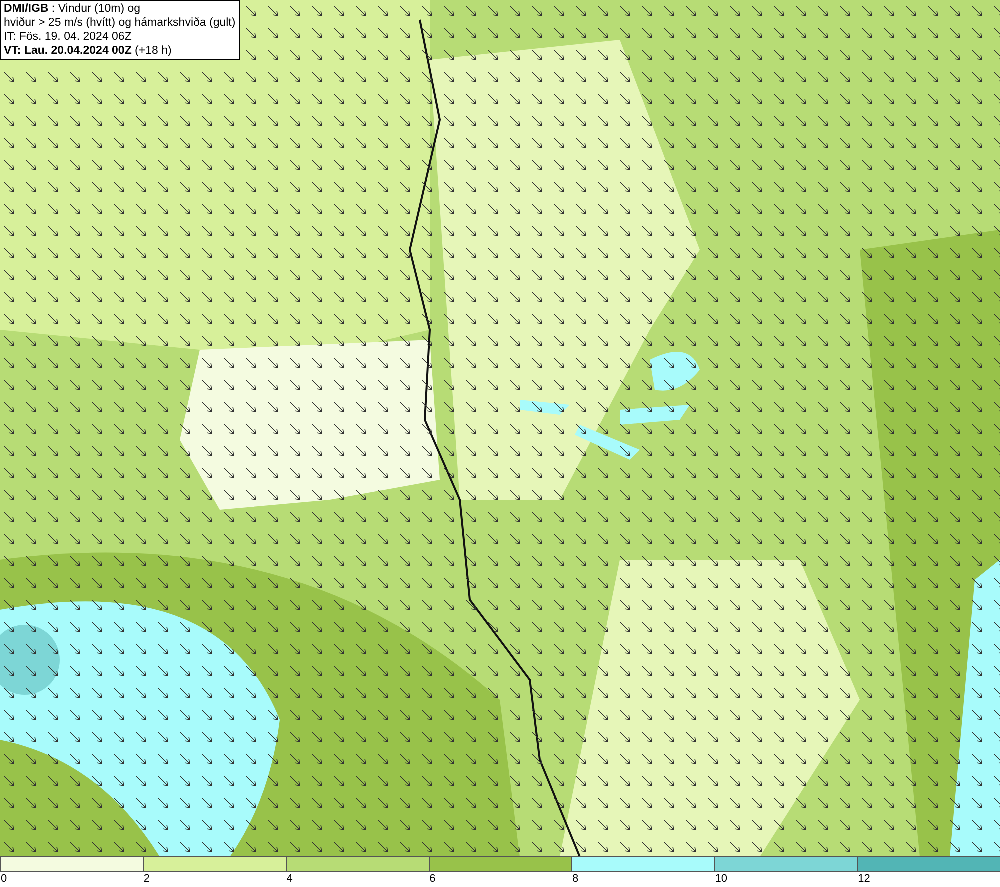  What do you see at coordinates (120, 23) in the screenshot?
I see `title-line: hviður > 25 m/s (hvítt) og hámarkshviða (gult)` at bounding box center [120, 23].